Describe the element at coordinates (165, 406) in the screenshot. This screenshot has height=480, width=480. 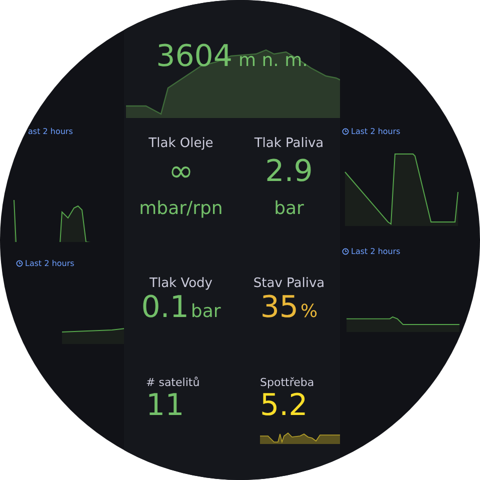
I see `stat-value: 11` at that location.